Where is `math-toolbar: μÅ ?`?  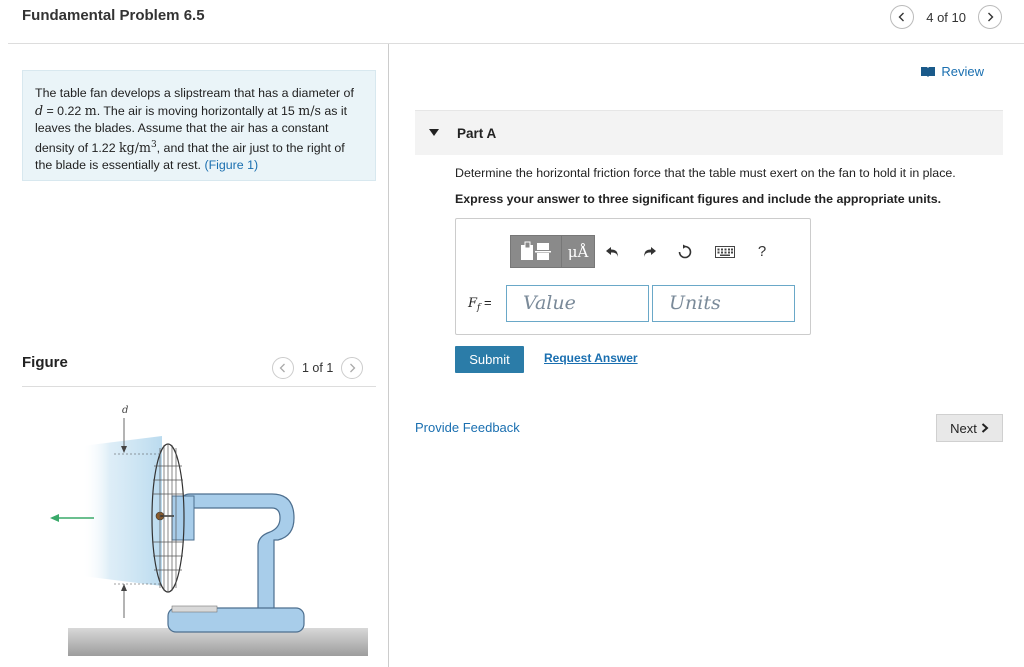
math-toolbar: μÅ ? is located at coordinates (643, 251).